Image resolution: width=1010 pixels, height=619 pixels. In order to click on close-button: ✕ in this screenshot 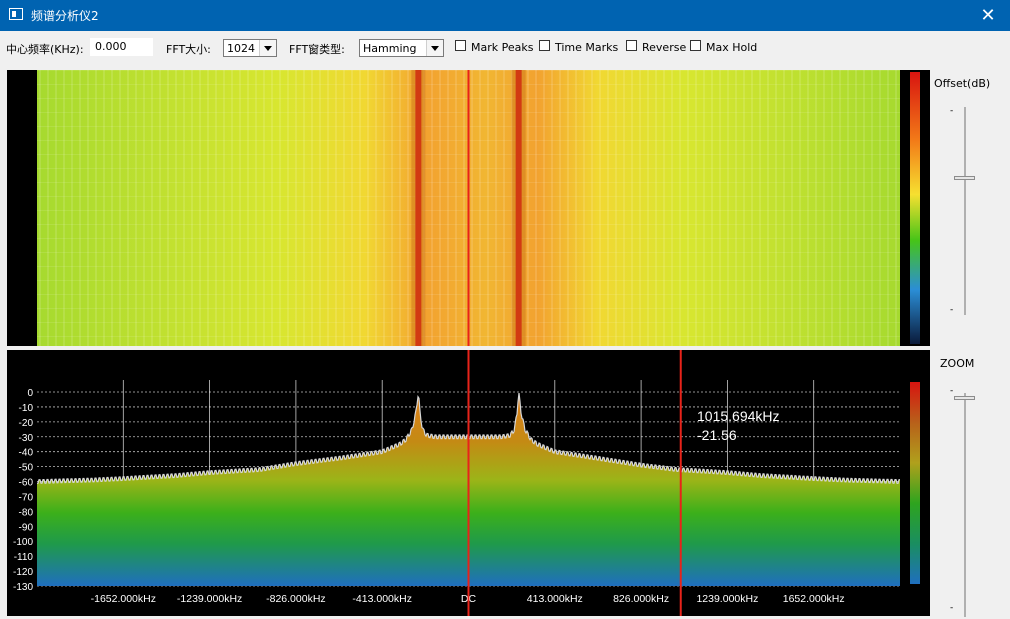, I will do `click(988, 15)`.